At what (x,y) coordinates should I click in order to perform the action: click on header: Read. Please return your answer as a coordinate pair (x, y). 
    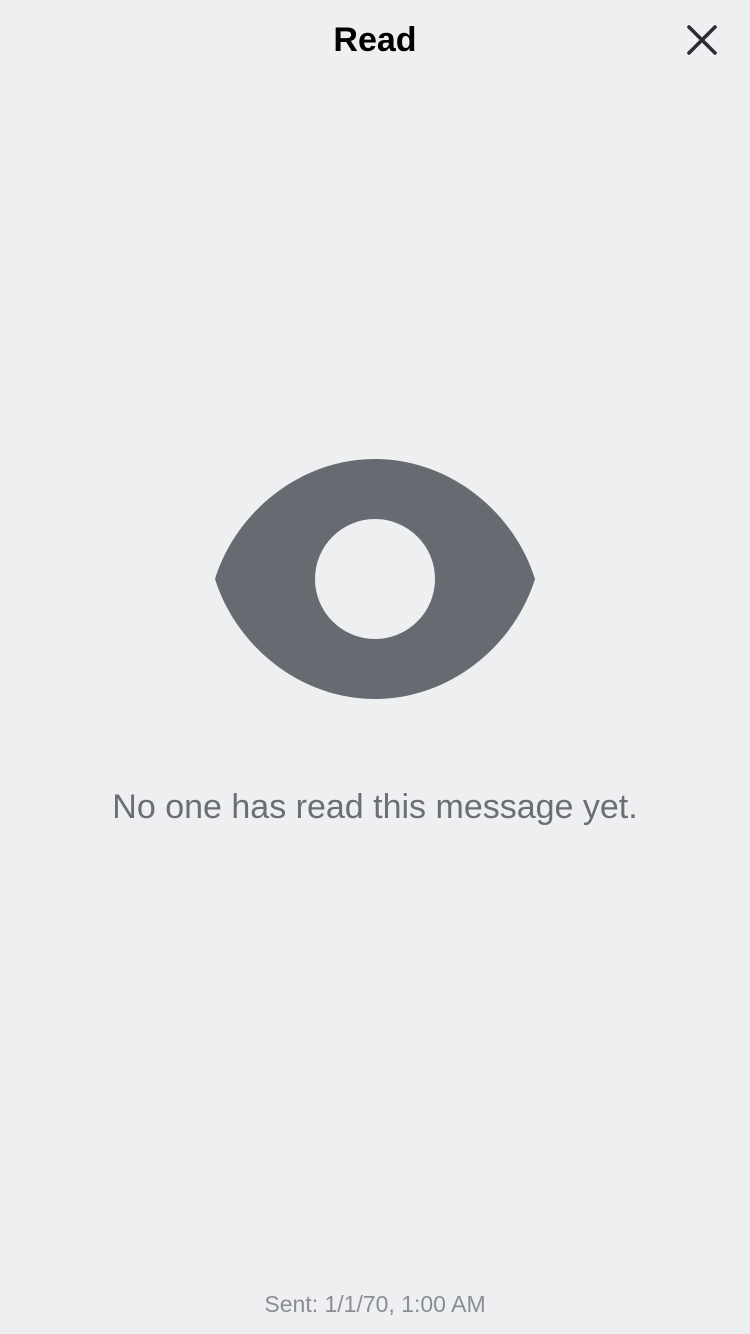
    Looking at the image, I should click on (375, 40).